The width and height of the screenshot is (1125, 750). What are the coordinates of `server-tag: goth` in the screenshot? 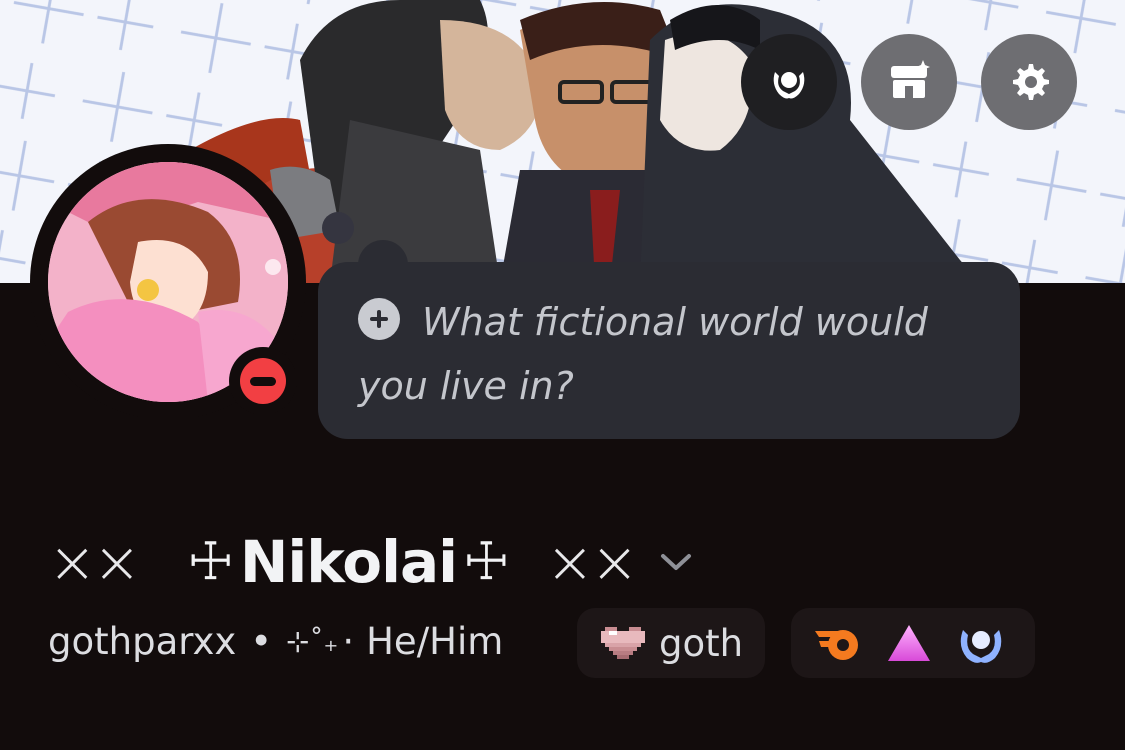 It's located at (671, 643).